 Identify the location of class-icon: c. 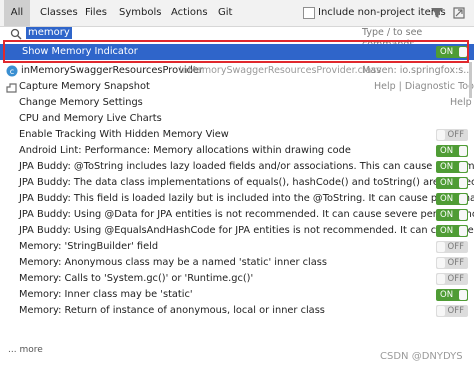
(12, 71).